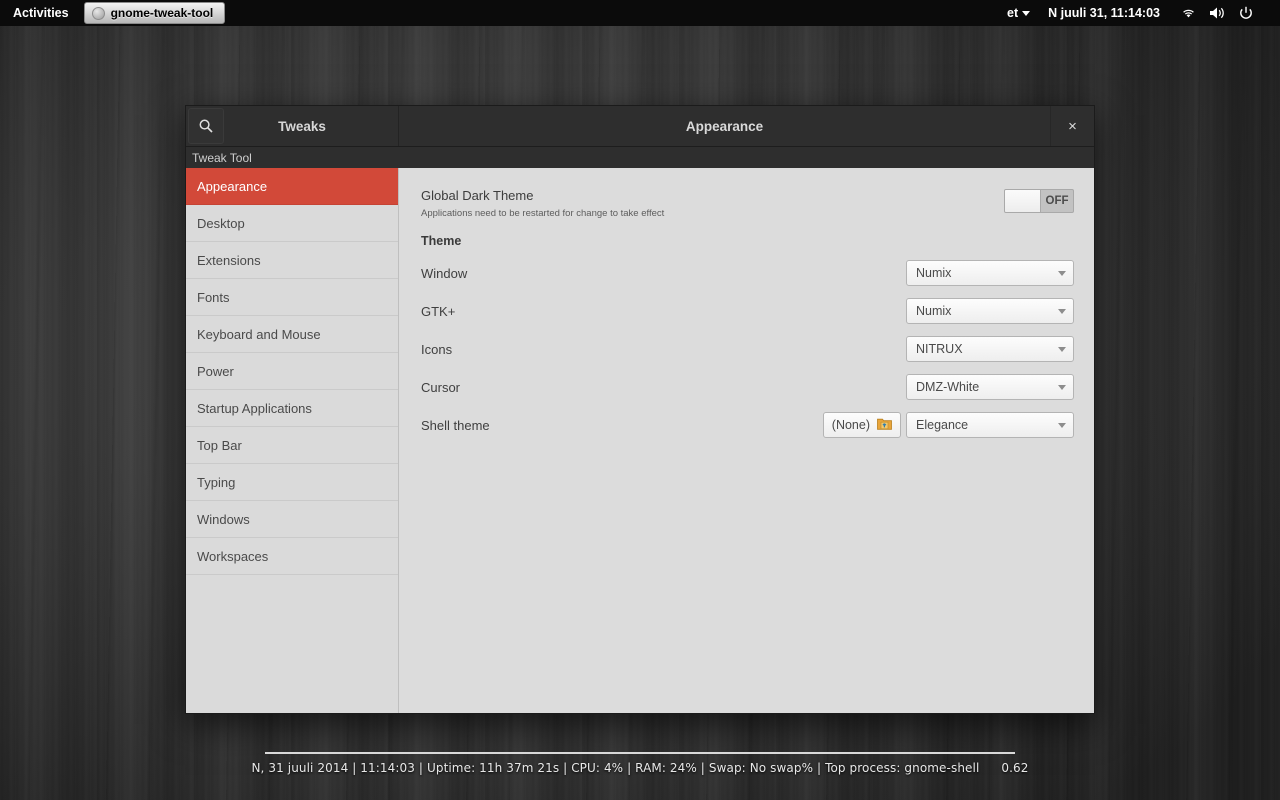  I want to click on window-headerbar: Tweaks Appearance ×, so click(640, 126).